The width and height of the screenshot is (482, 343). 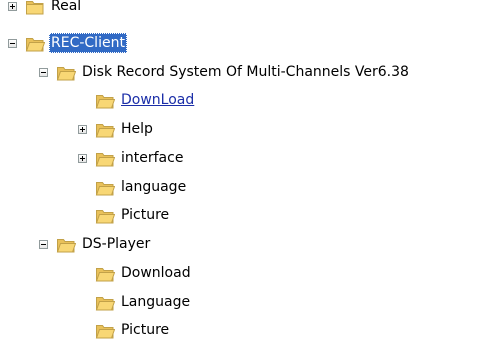 What do you see at coordinates (156, 273) in the screenshot?
I see `tree-node-label: Download` at bounding box center [156, 273].